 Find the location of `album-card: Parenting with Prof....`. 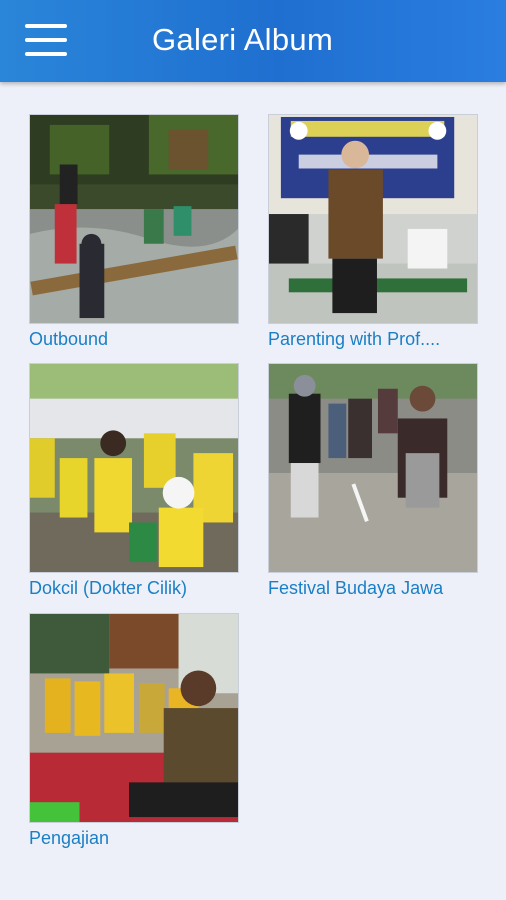

album-card: Parenting with Prof.... is located at coordinates (373, 232).